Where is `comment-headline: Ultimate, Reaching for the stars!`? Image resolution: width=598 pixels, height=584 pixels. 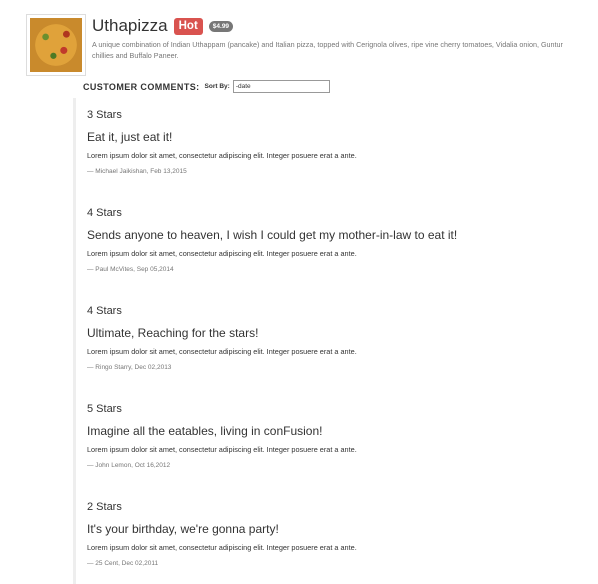 comment-headline: Ultimate, Reaching for the stars! is located at coordinates (173, 333).